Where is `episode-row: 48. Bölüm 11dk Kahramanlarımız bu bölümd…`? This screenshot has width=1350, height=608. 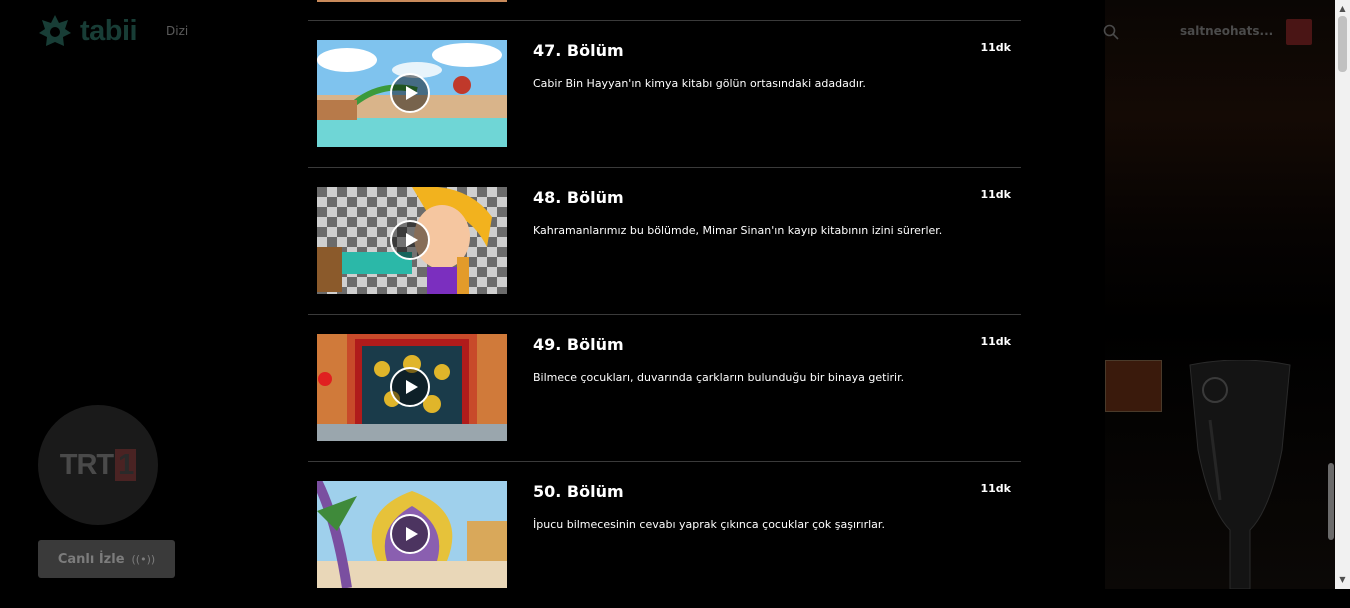 episode-row: 48. Bölüm 11dk Kahramanlarımız bu bölümd… is located at coordinates (664, 240).